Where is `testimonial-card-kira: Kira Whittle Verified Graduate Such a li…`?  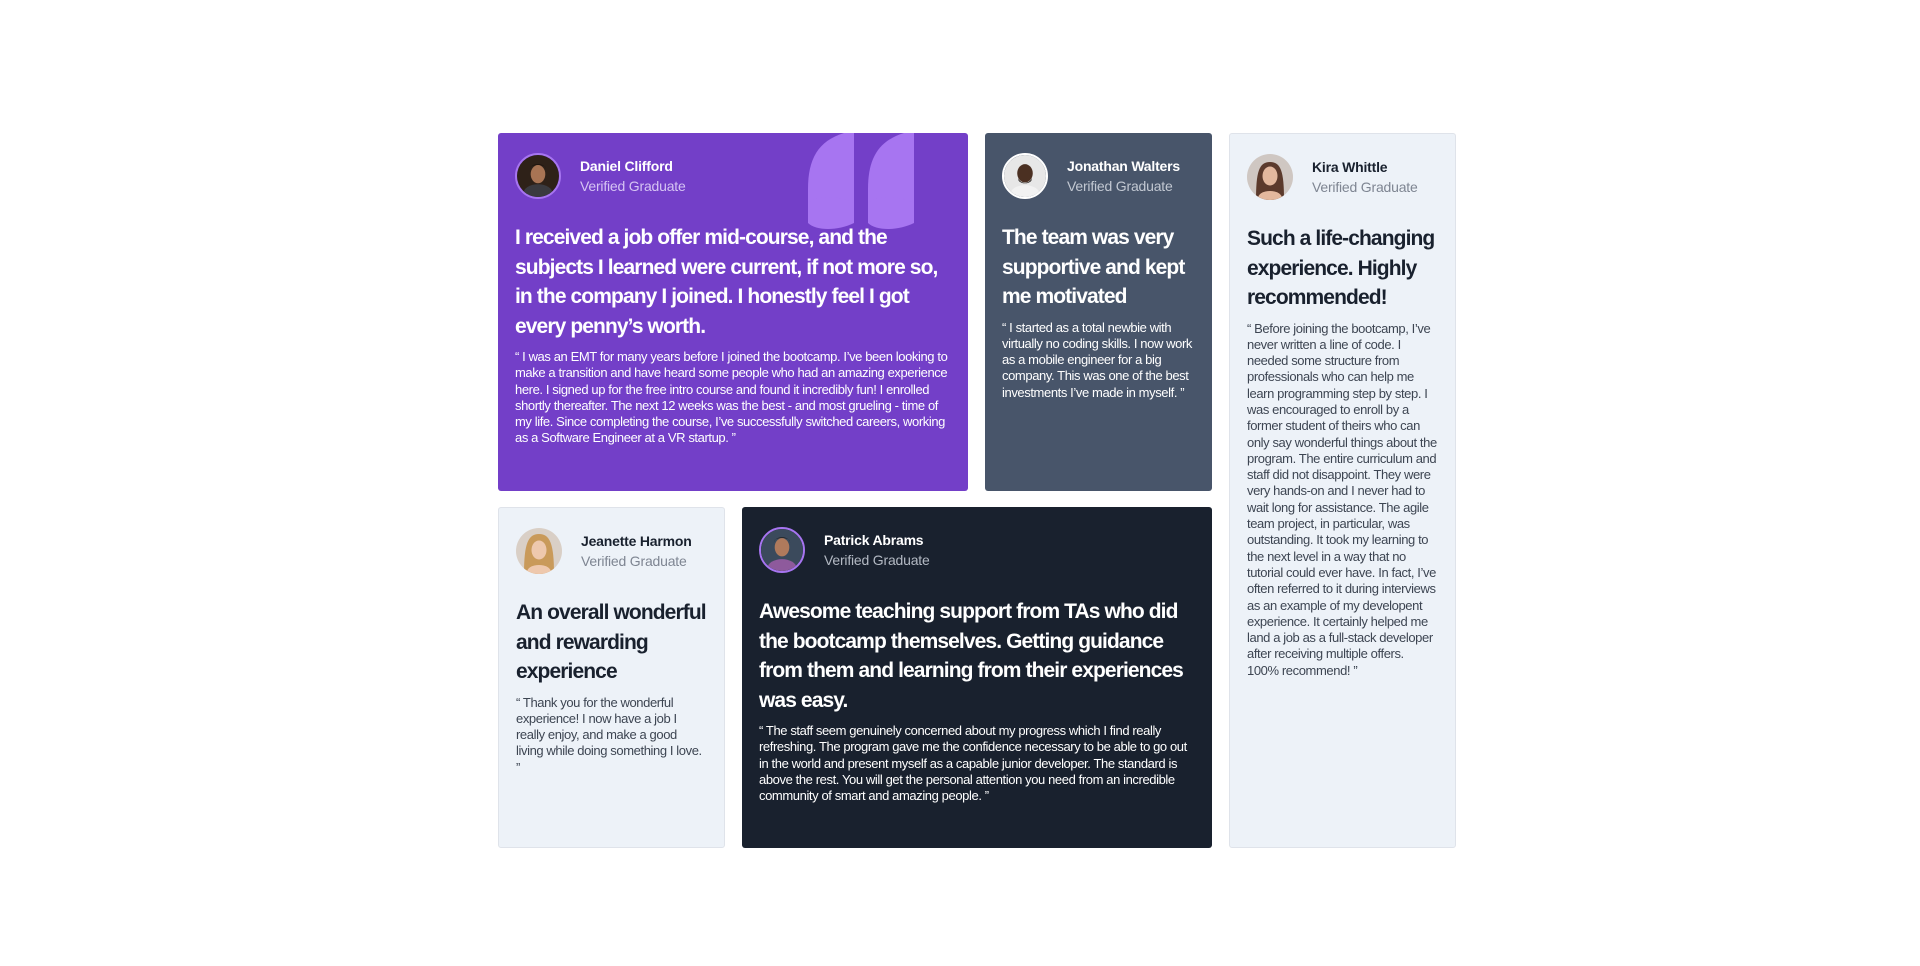 testimonial-card-kira: Kira Whittle Verified Graduate Such a li… is located at coordinates (1342, 490).